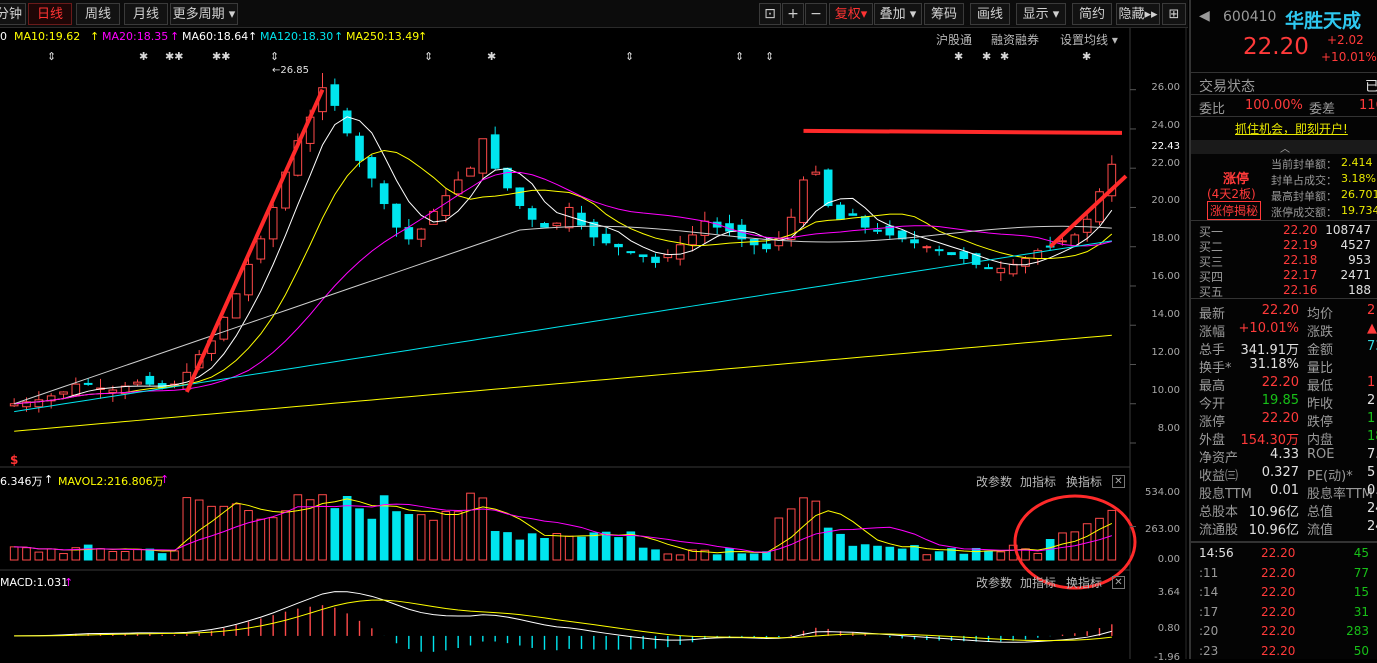 This screenshot has width=1377, height=663. What do you see at coordinates (1359, 290) in the screenshot?
I see `bid-volume: 188` at bounding box center [1359, 290].